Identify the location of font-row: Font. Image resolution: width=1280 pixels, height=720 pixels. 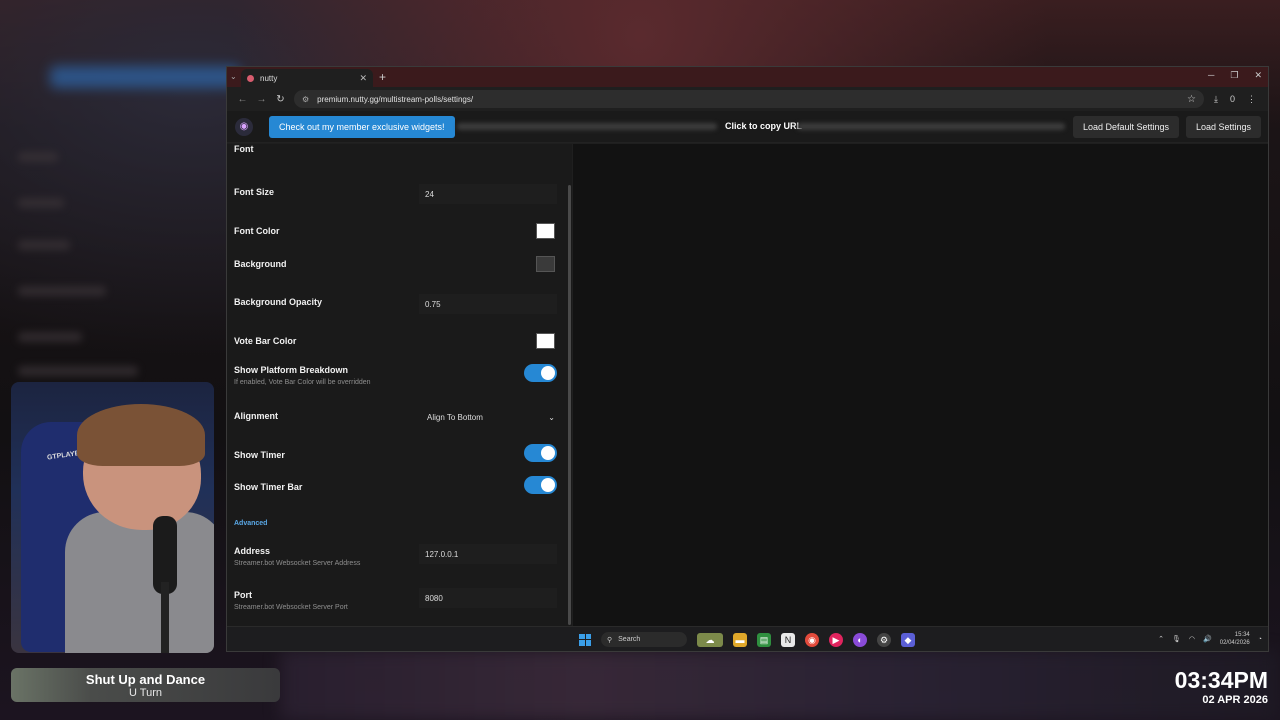
(396, 149).